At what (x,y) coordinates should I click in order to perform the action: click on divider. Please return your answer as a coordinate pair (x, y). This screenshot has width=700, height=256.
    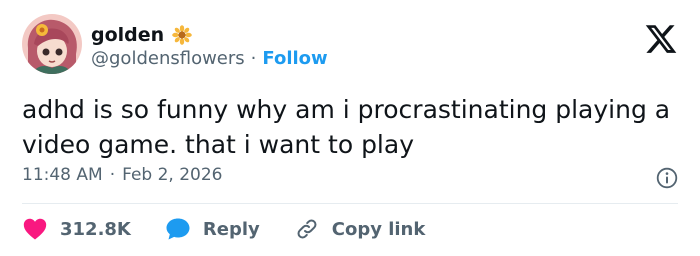
    Looking at the image, I should click on (350, 203).